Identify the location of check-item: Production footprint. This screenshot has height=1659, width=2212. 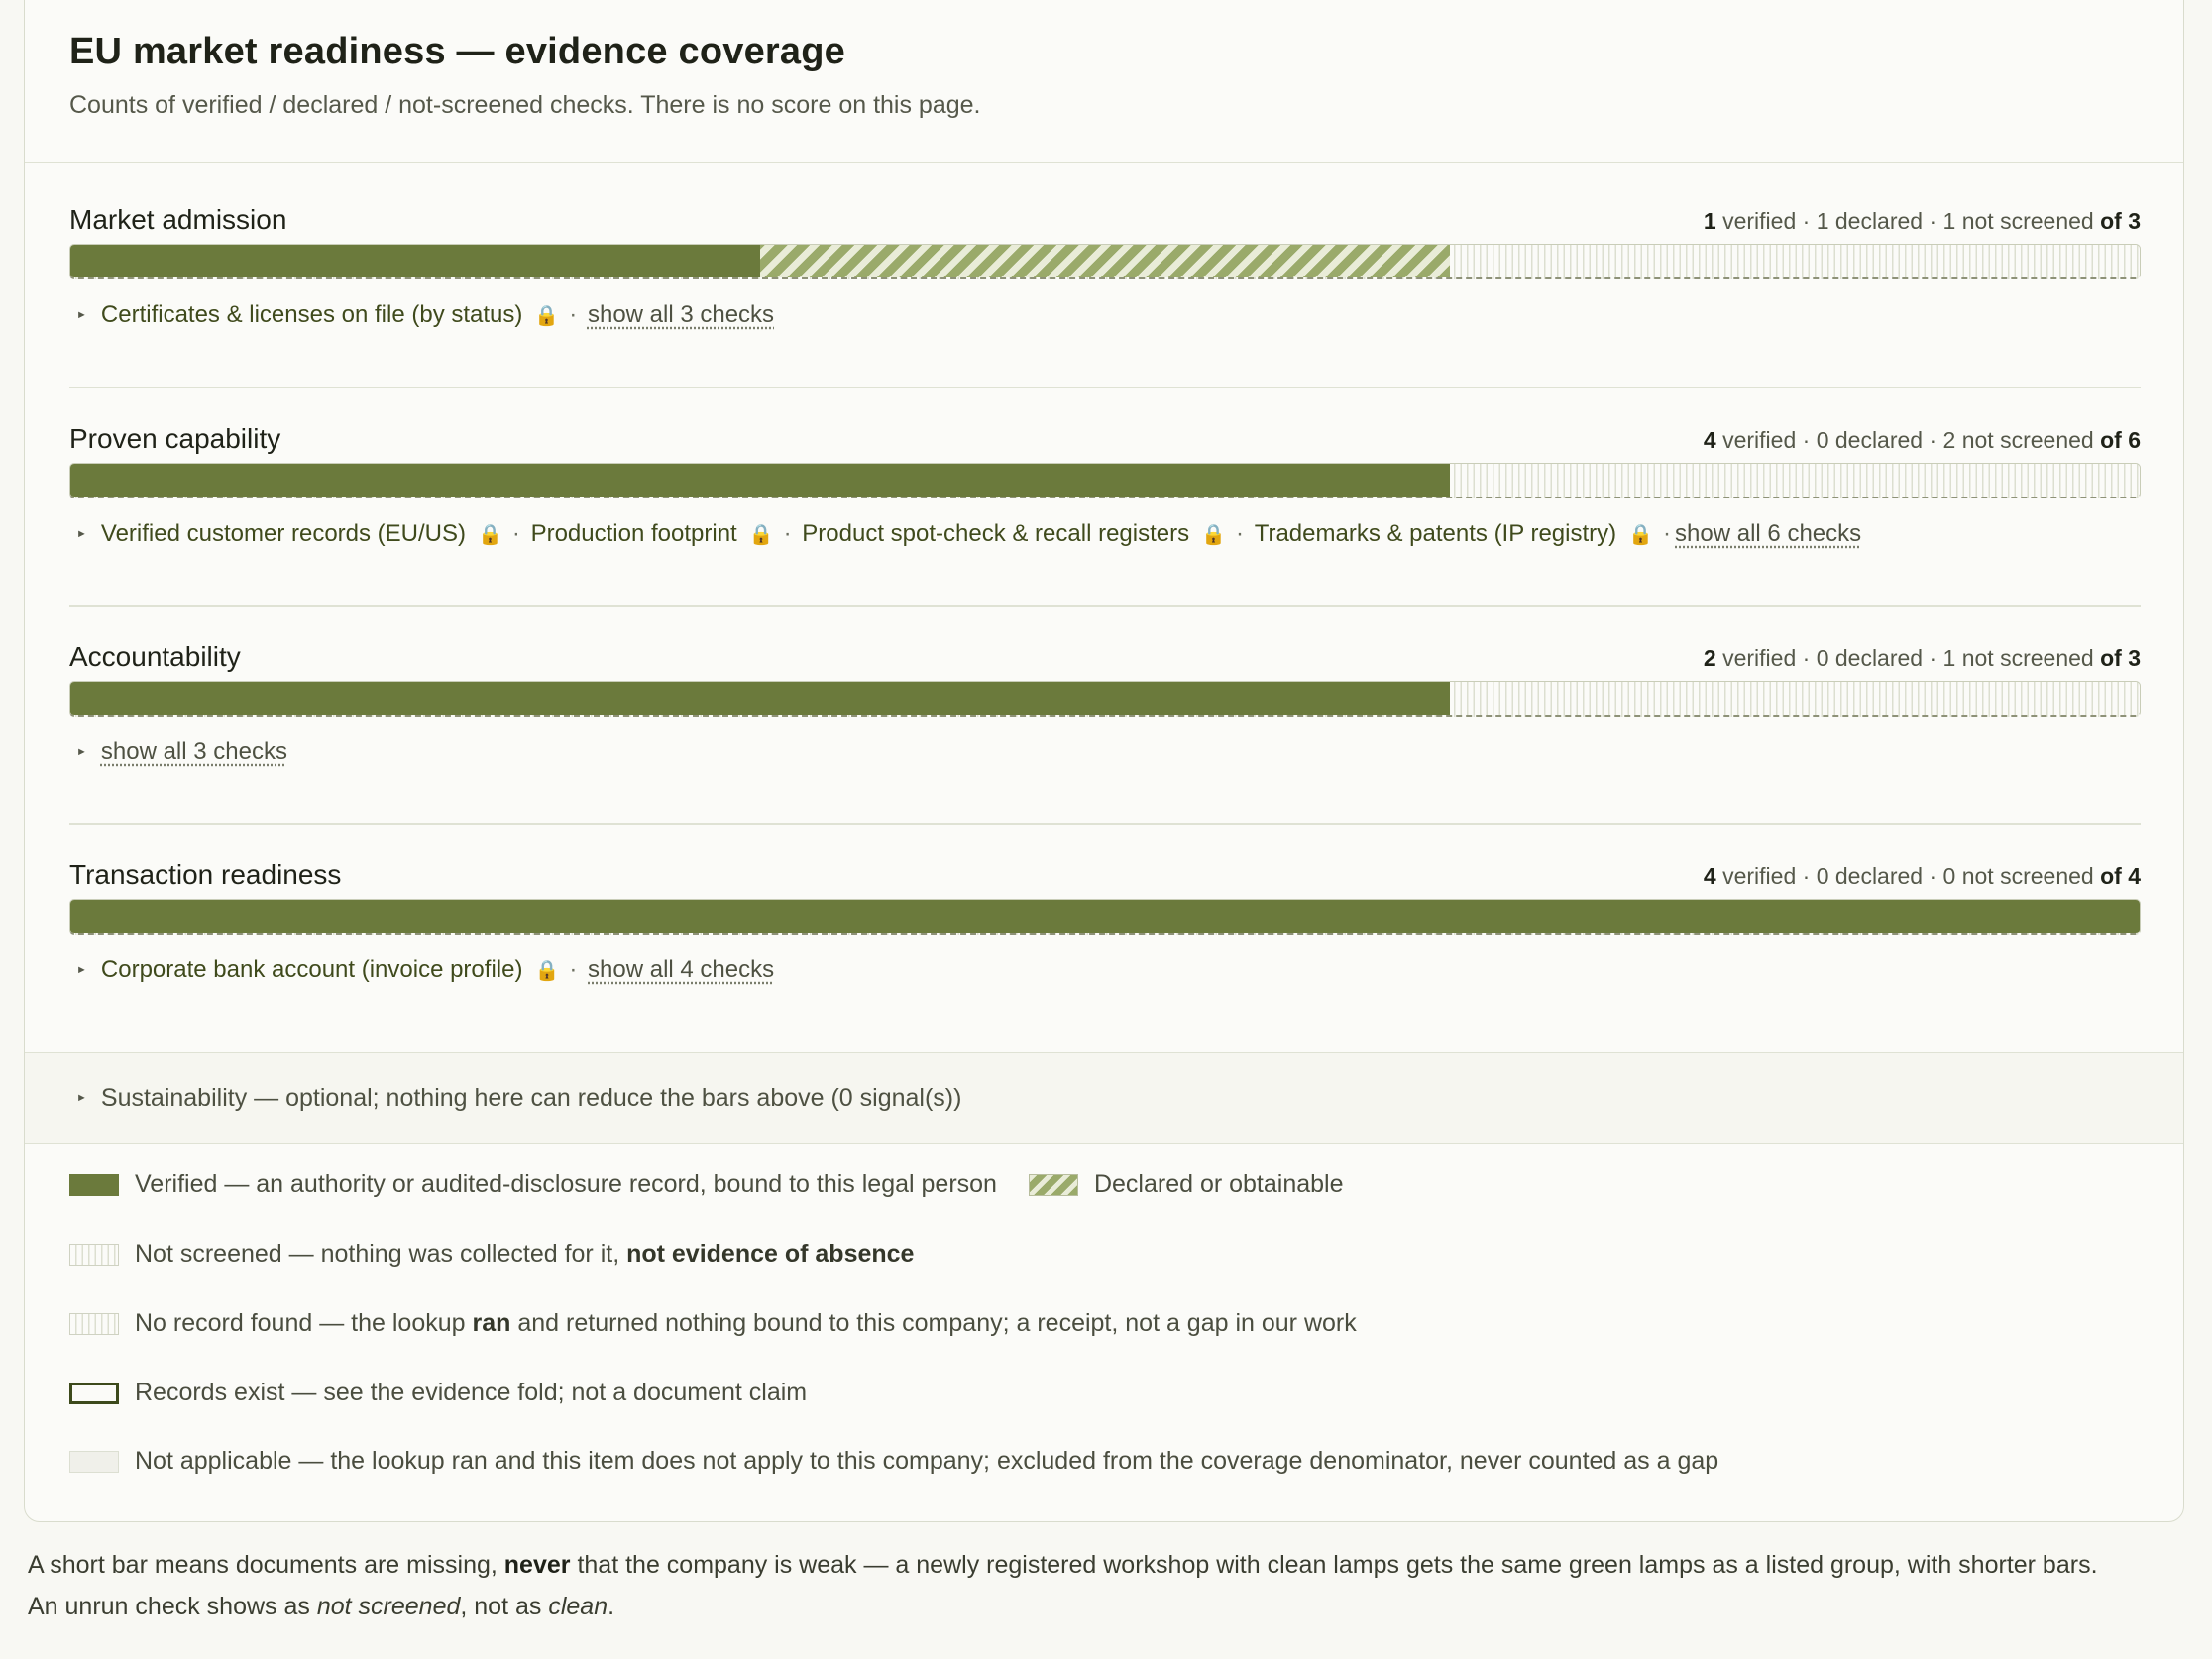
(634, 534).